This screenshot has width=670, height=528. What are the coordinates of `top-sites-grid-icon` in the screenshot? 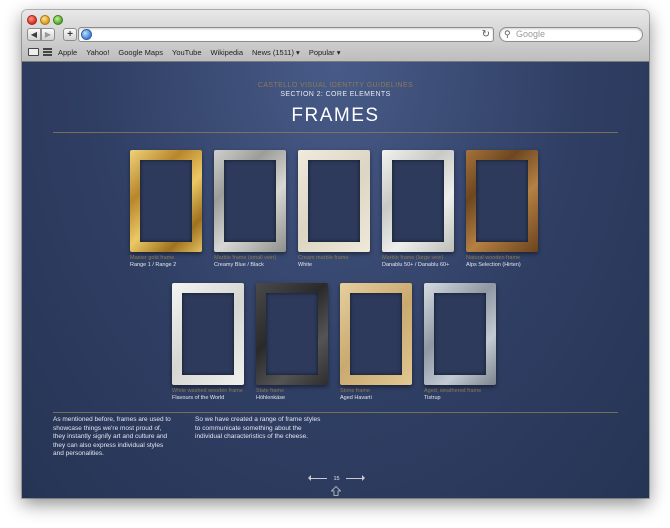 It's located at (47, 52).